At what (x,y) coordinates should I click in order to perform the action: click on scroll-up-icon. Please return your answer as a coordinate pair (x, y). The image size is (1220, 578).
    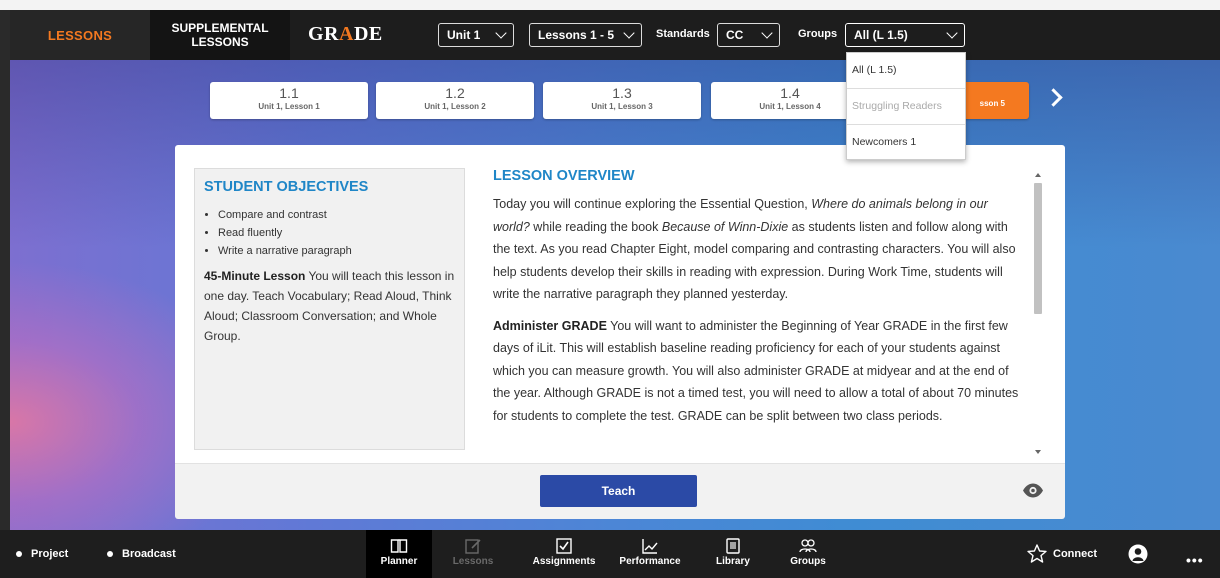
    Looking at the image, I should click on (1038, 175).